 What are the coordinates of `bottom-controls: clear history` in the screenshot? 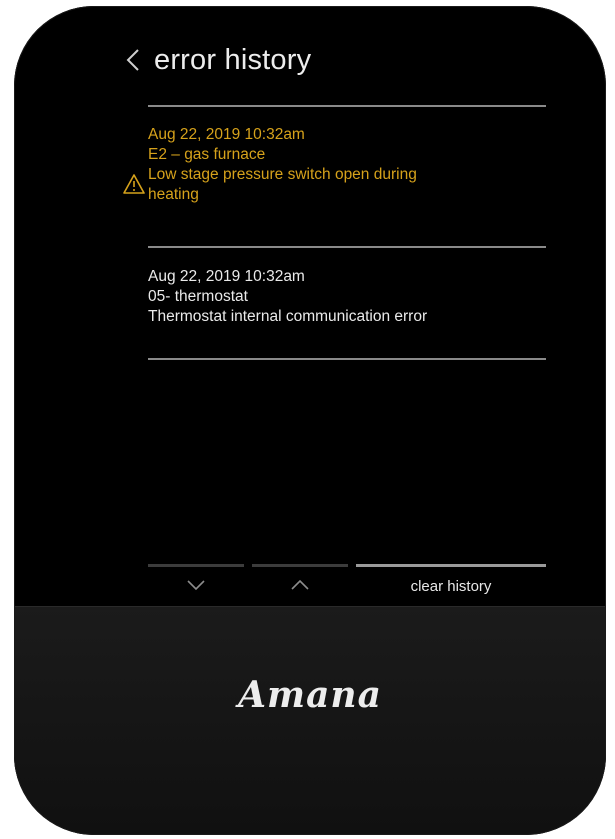 It's located at (347, 586).